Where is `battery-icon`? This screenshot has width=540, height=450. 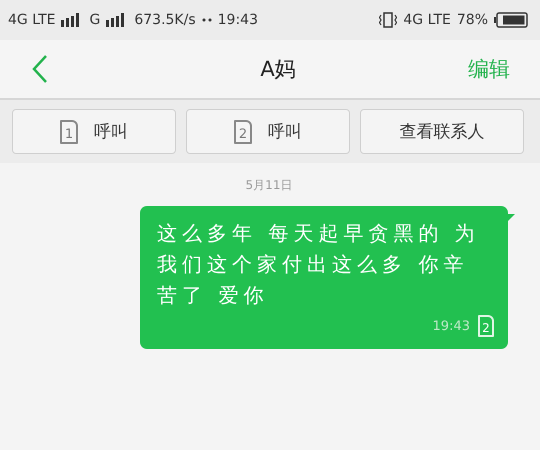
battery-icon is located at coordinates (511, 20).